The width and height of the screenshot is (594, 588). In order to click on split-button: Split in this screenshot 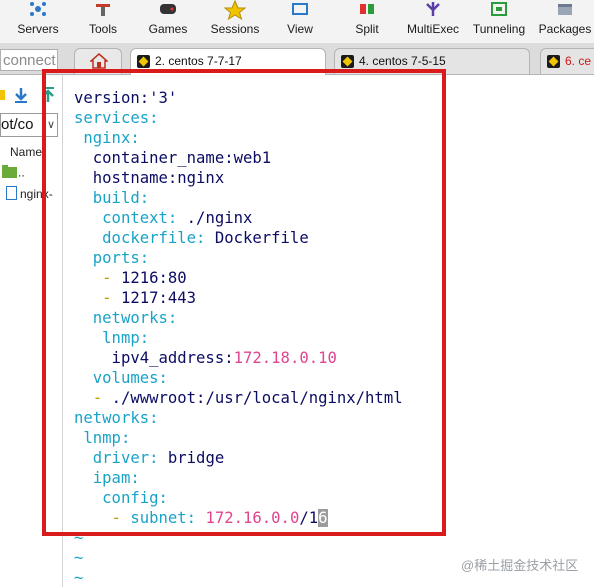, I will do `click(367, 21)`.